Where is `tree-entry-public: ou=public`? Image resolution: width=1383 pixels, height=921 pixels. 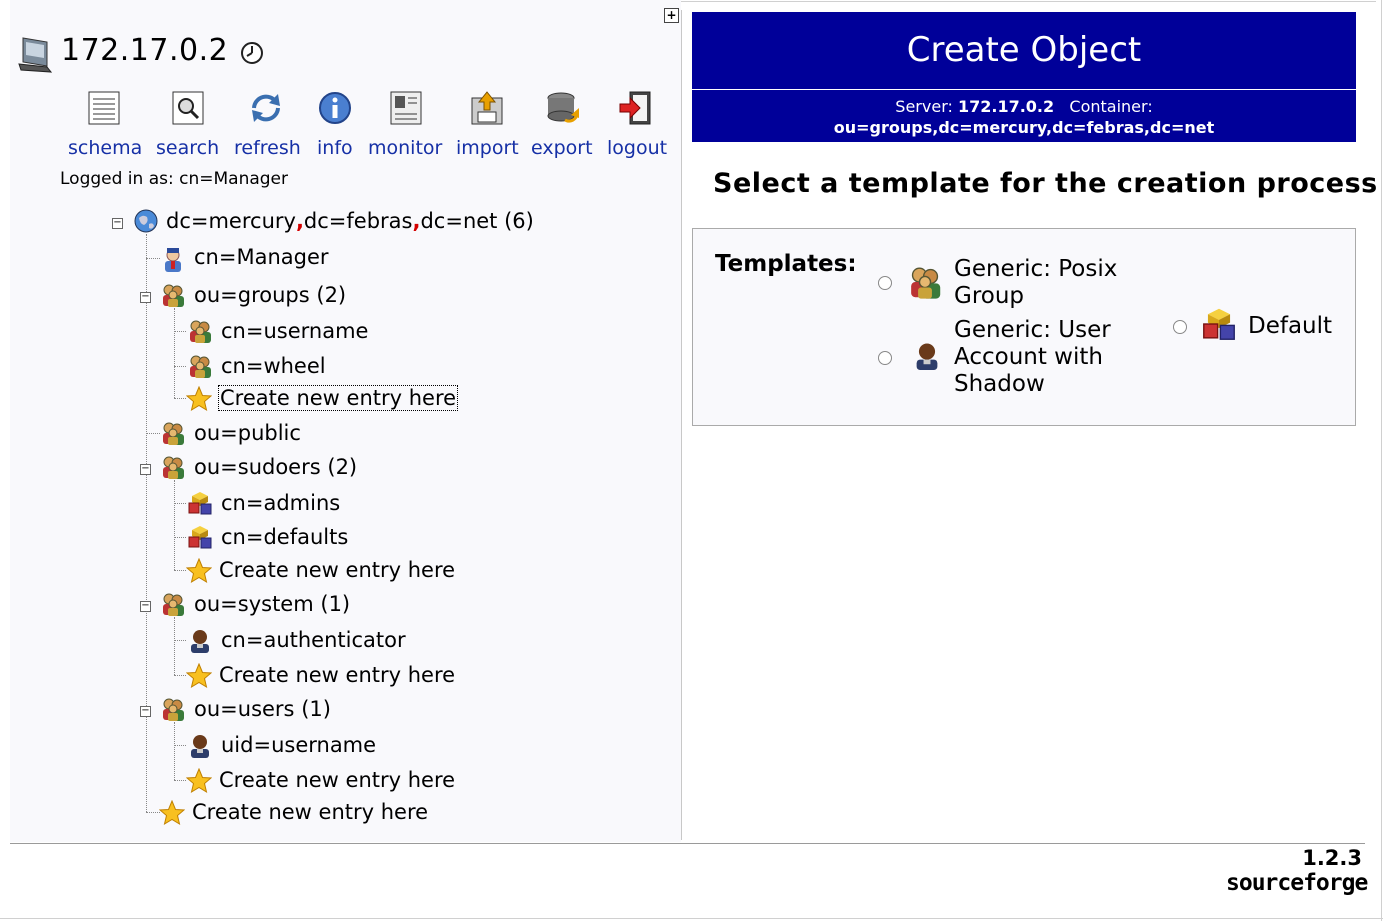
tree-entry-public: ou=public is located at coordinates (247, 433).